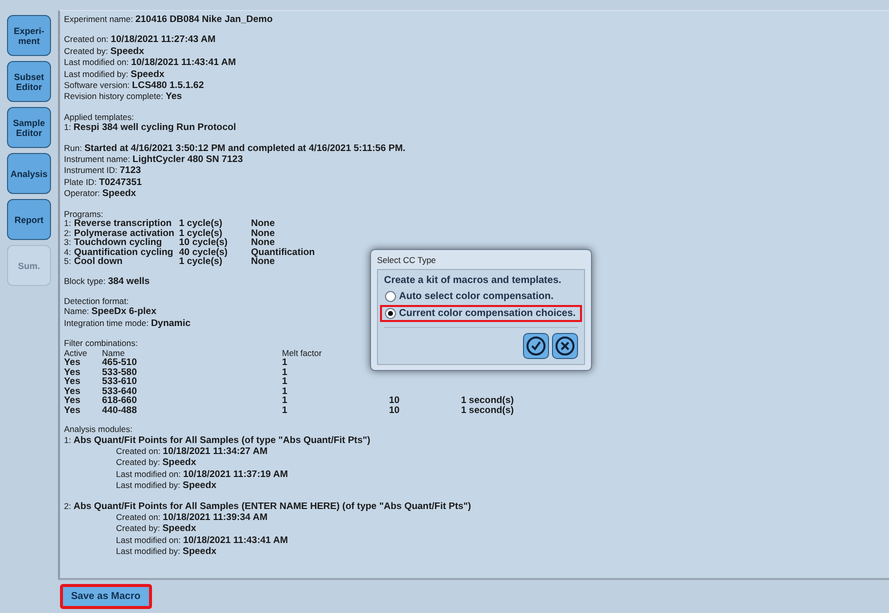  Describe the element at coordinates (68, 233) in the screenshot. I see `table-cell: 2:` at that location.